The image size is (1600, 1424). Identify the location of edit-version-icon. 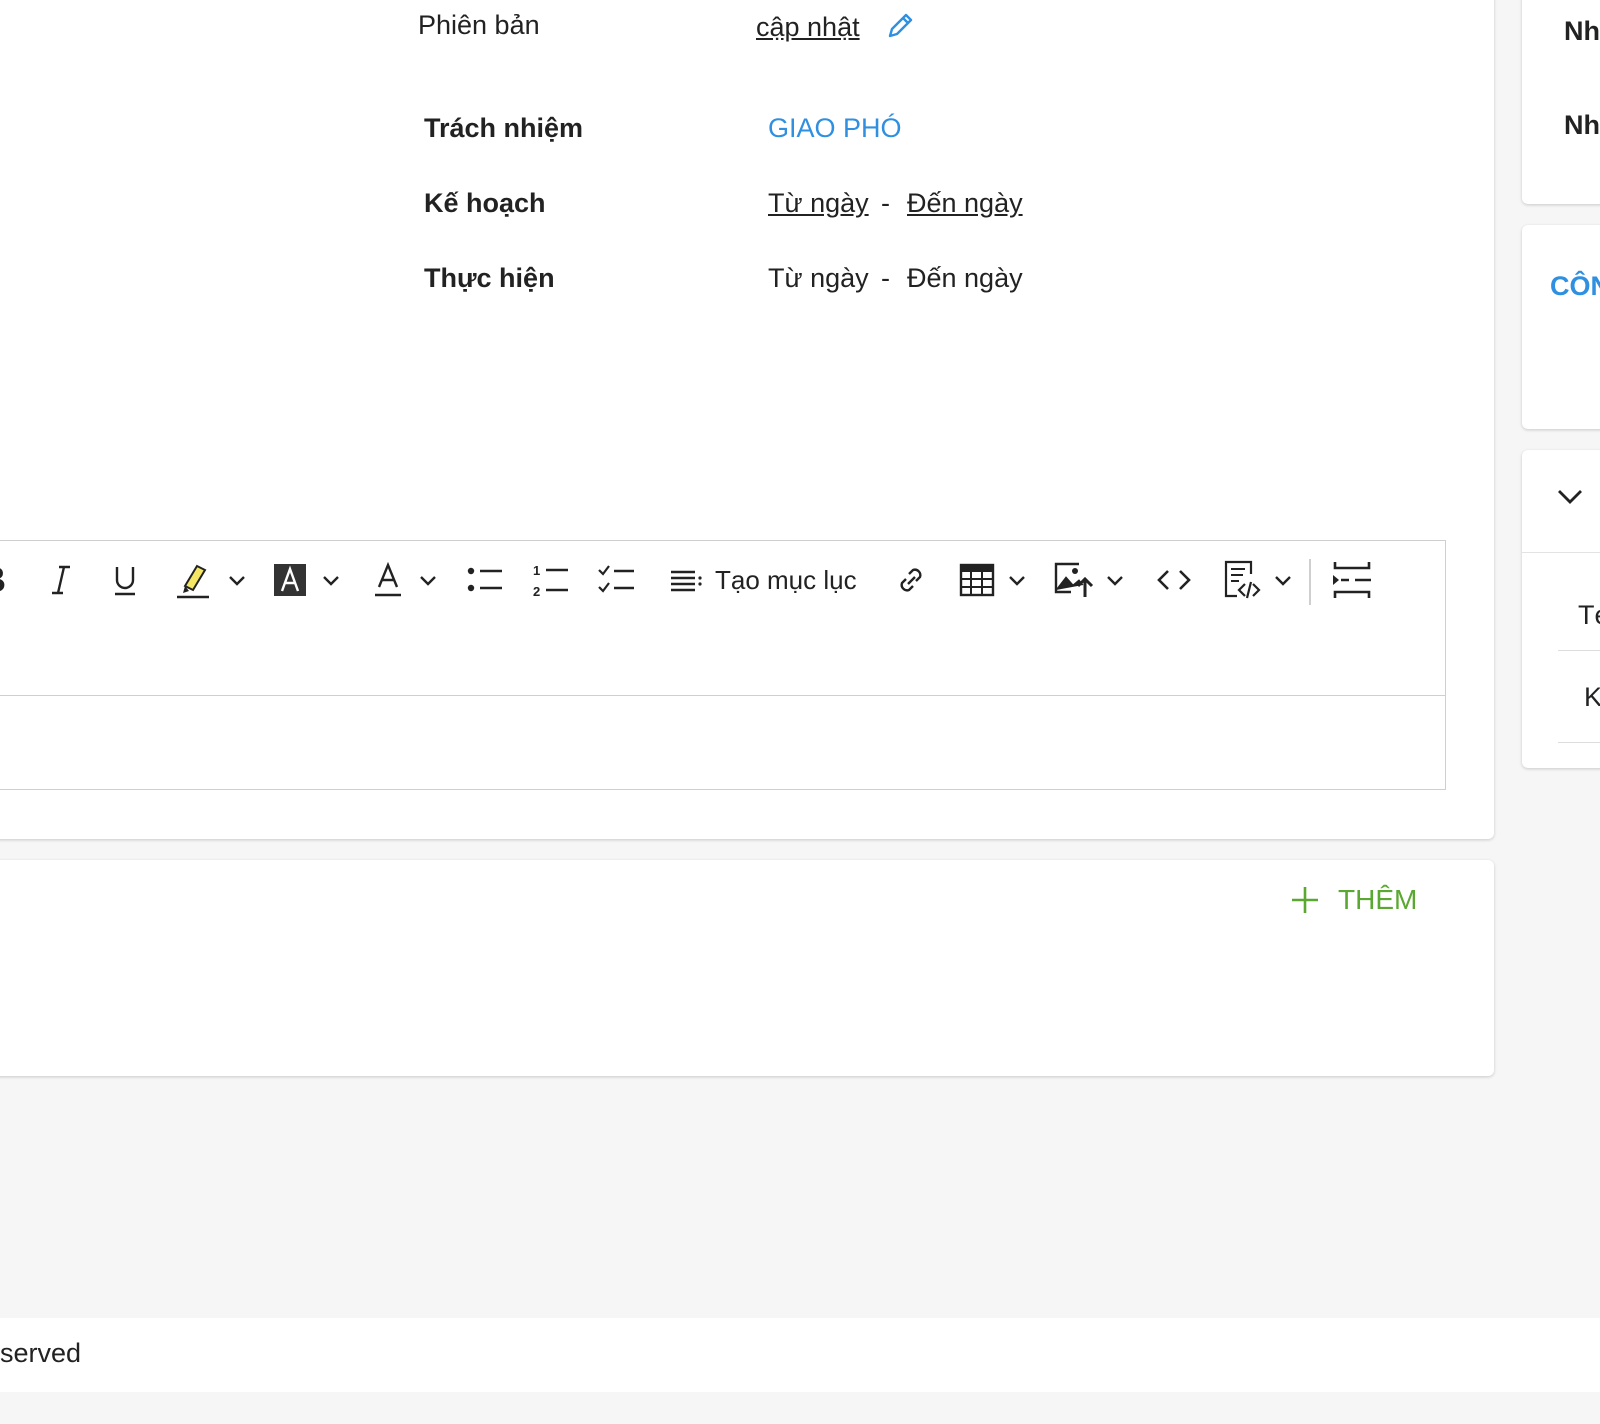
(900, 28).